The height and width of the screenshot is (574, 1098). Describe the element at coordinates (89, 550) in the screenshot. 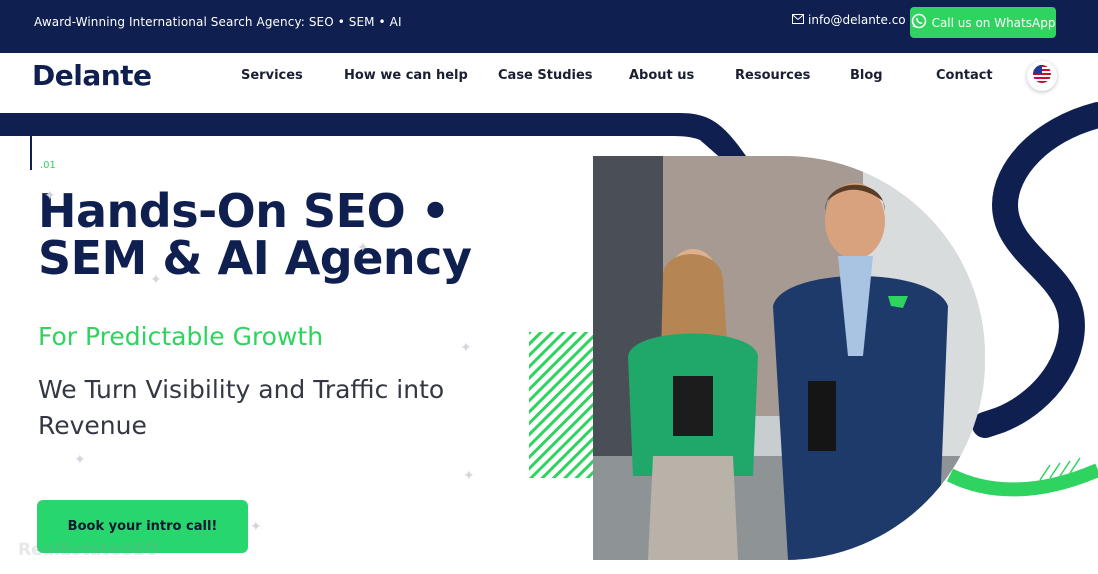

I see `watermark: RealEstateSEO` at that location.